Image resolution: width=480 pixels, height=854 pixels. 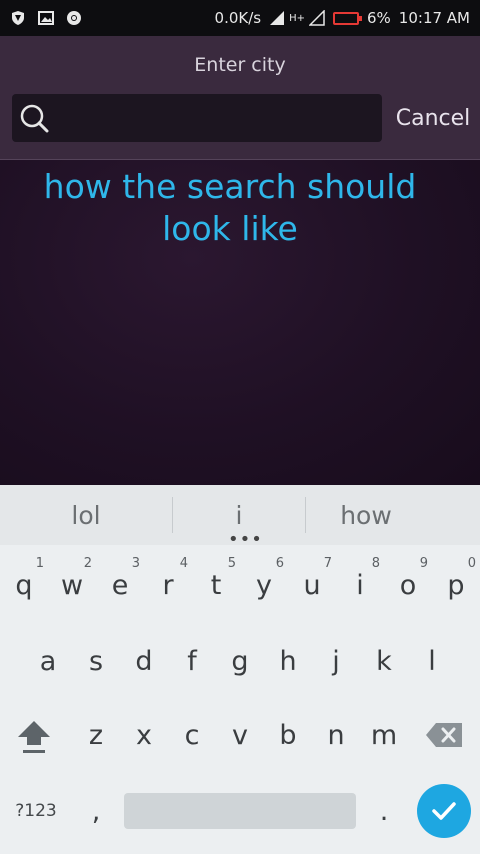 I want to click on search-icon, so click(x=34, y=118).